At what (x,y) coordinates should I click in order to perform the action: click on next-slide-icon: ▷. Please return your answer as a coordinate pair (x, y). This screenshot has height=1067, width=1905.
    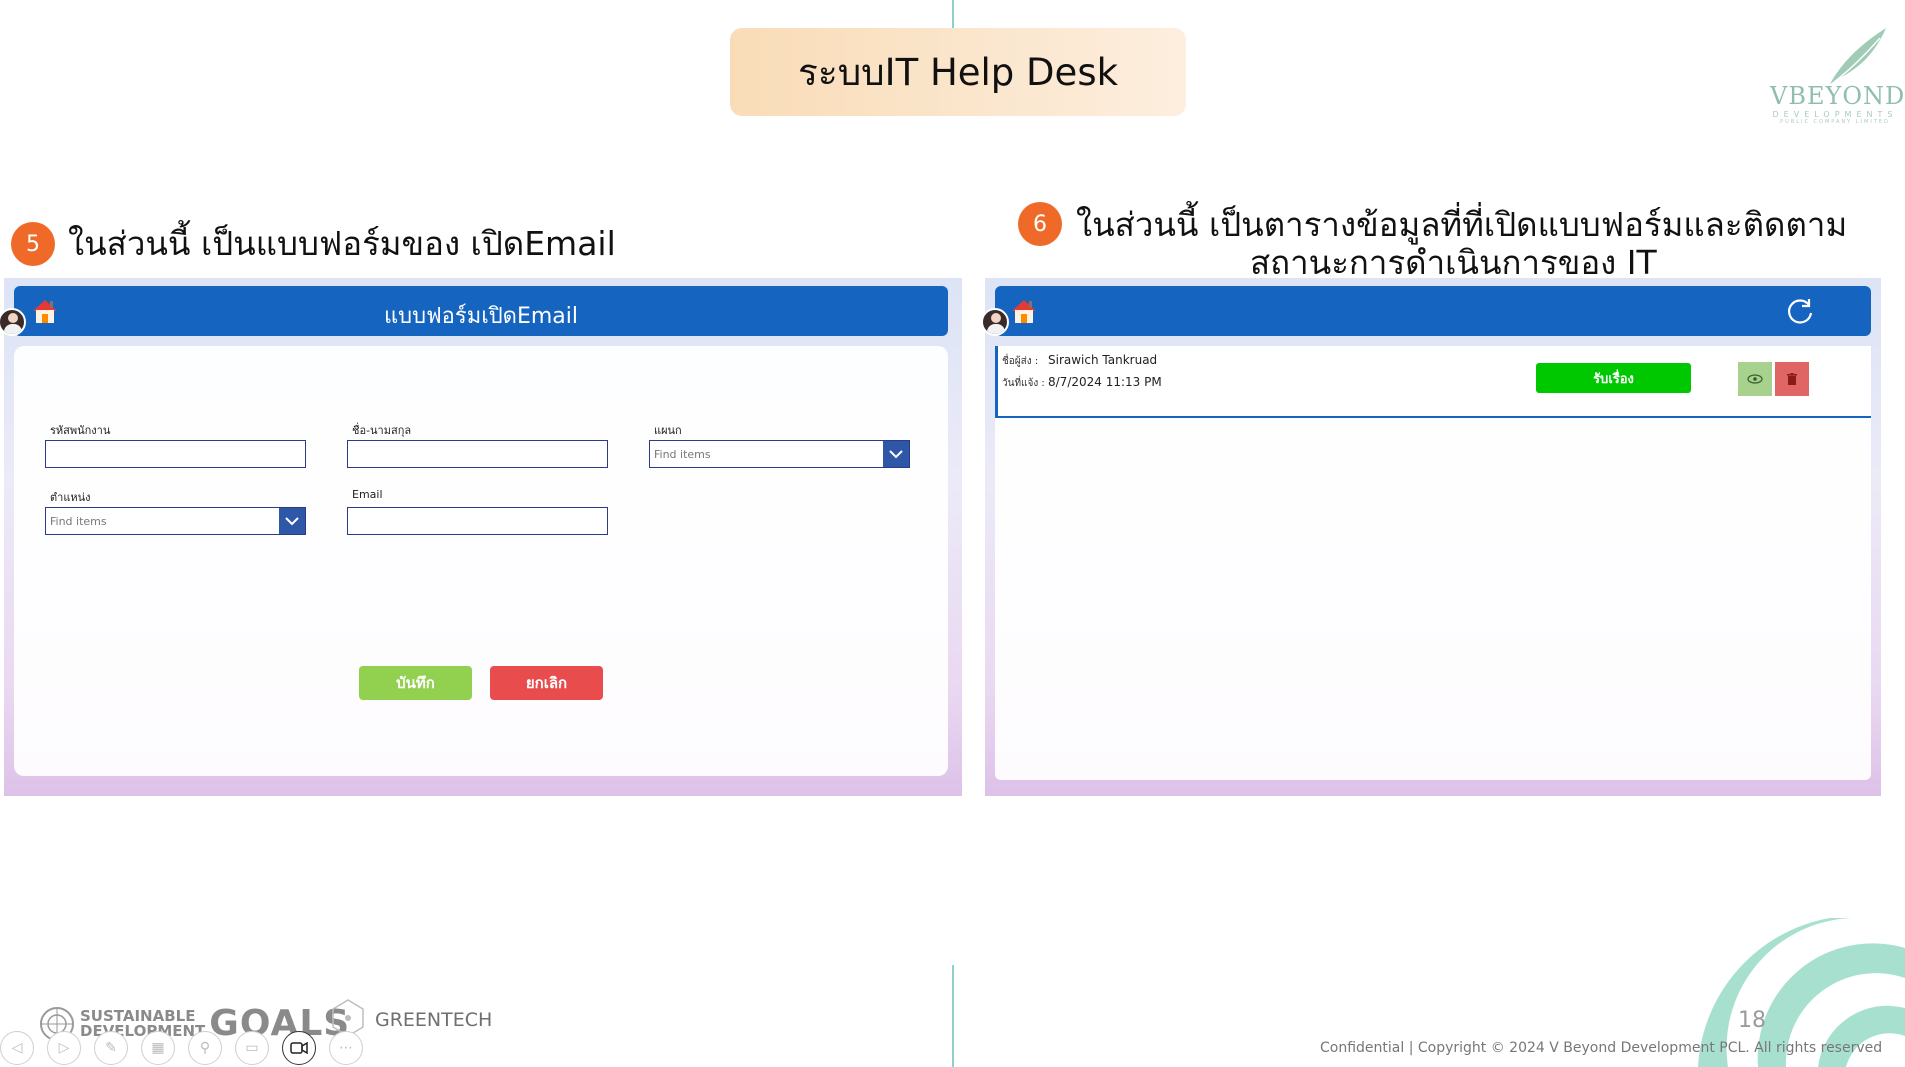
    Looking at the image, I should click on (64, 1048).